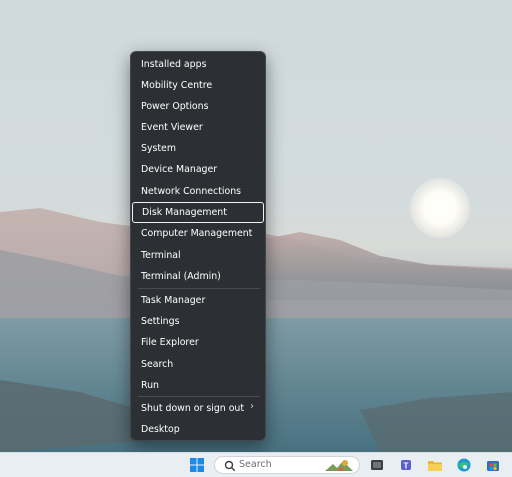 This screenshot has width=512, height=477. I want to click on menu-item-event-viewer: Event Viewer, so click(198, 127).